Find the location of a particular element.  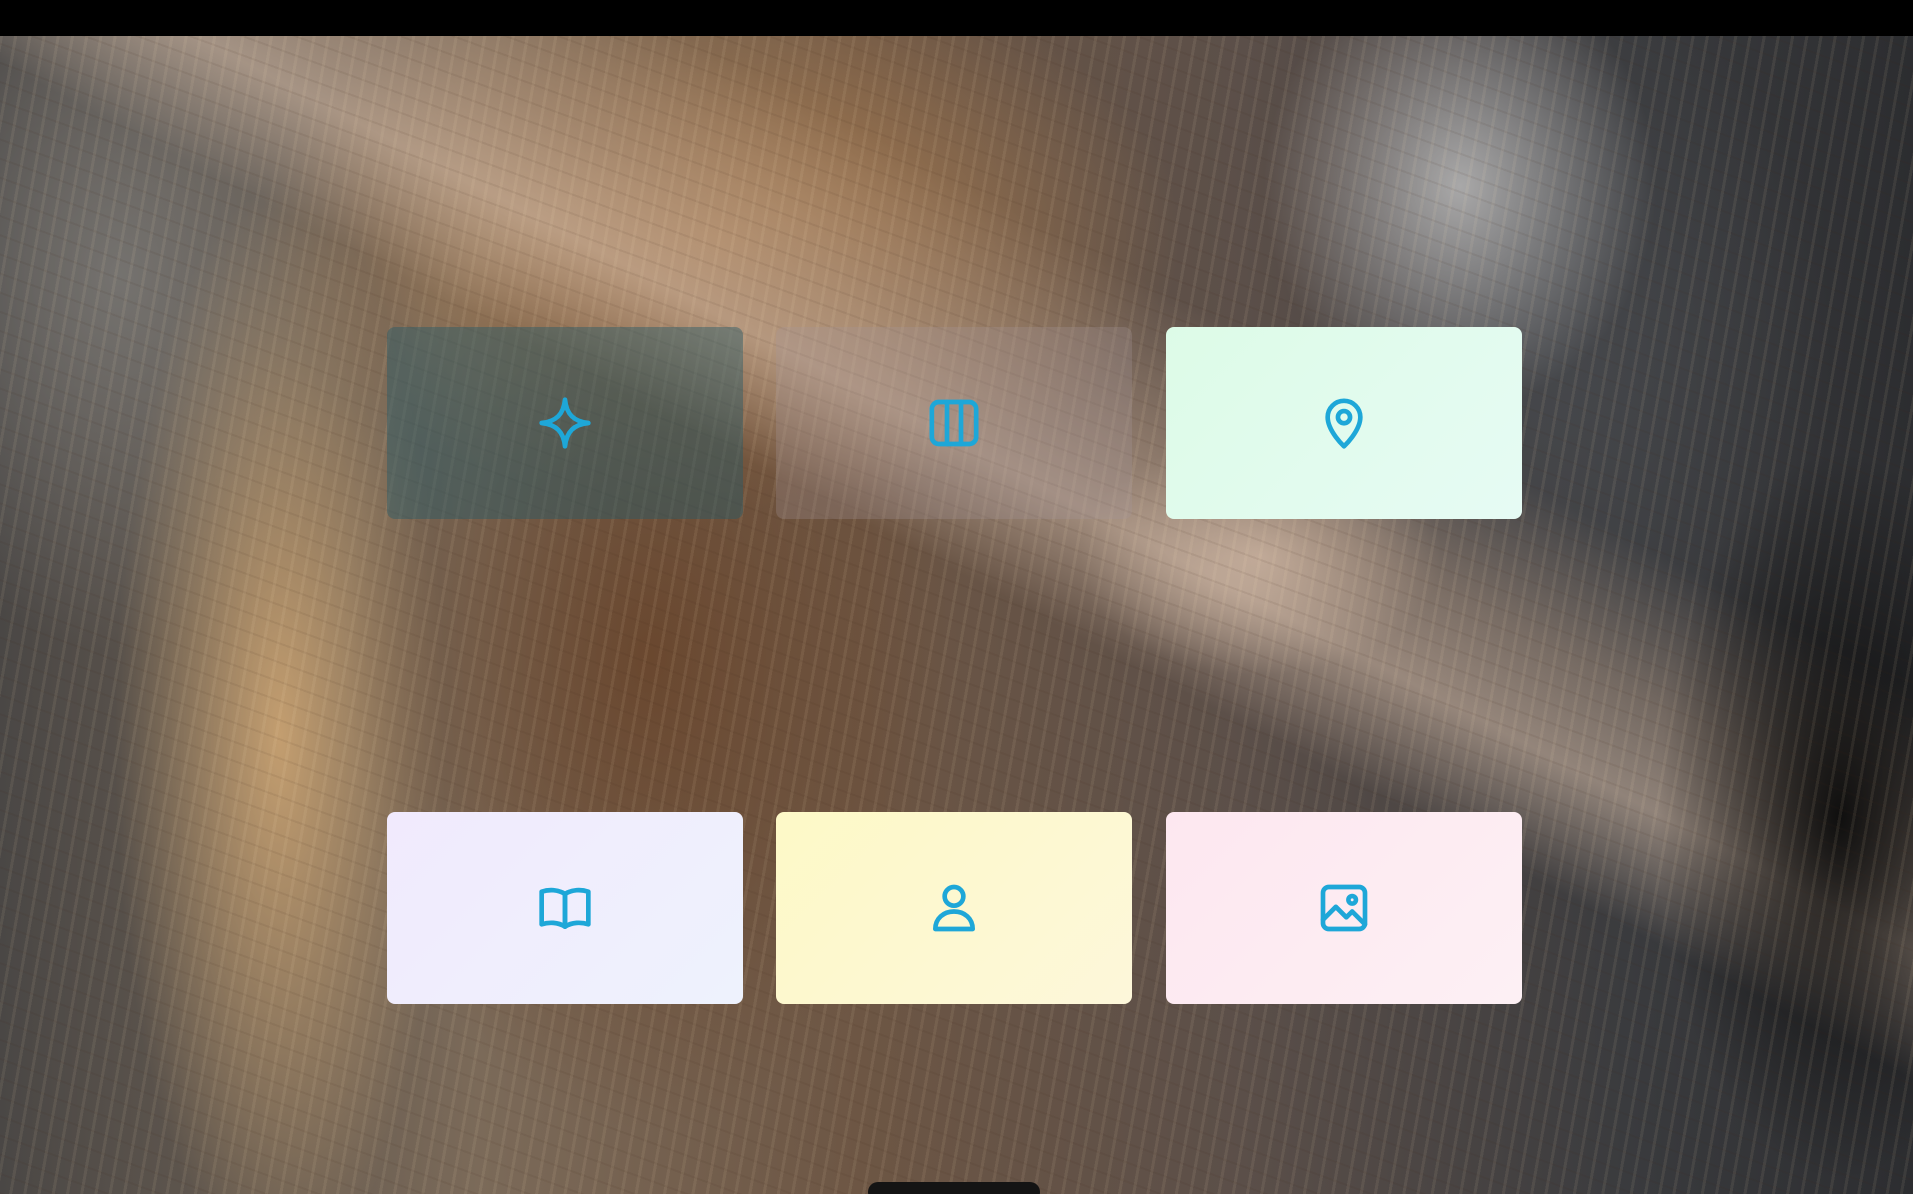

top-bar is located at coordinates (956, 18).